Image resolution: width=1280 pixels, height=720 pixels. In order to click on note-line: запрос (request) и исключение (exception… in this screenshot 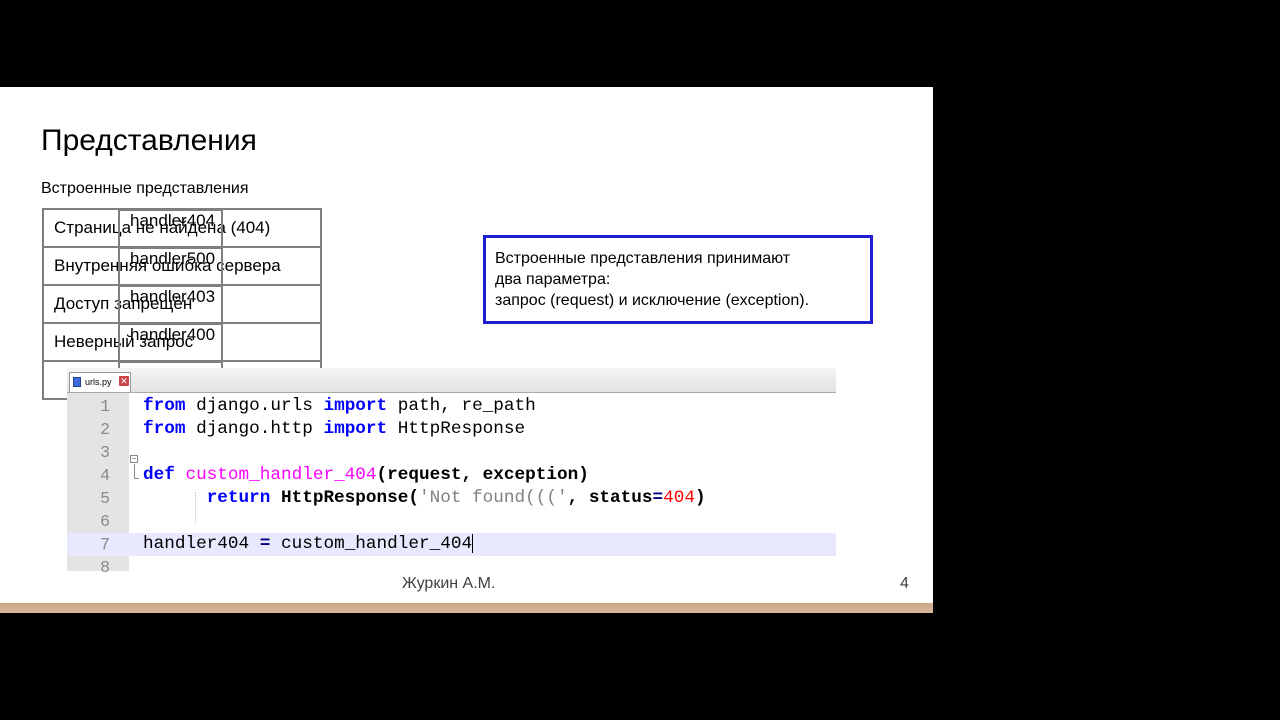, I will do `click(652, 300)`.